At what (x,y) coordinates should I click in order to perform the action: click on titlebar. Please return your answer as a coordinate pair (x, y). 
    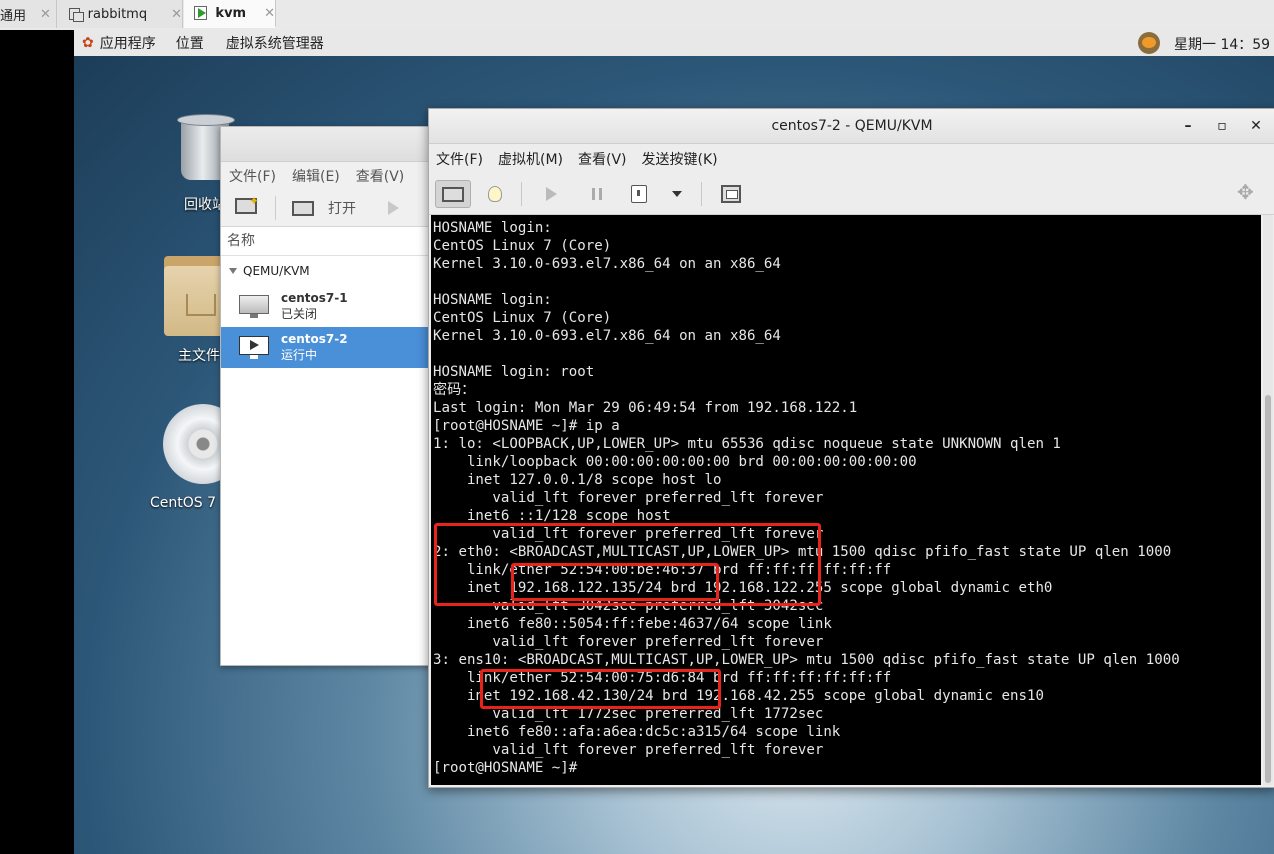
    Looking at the image, I should click on (336, 144).